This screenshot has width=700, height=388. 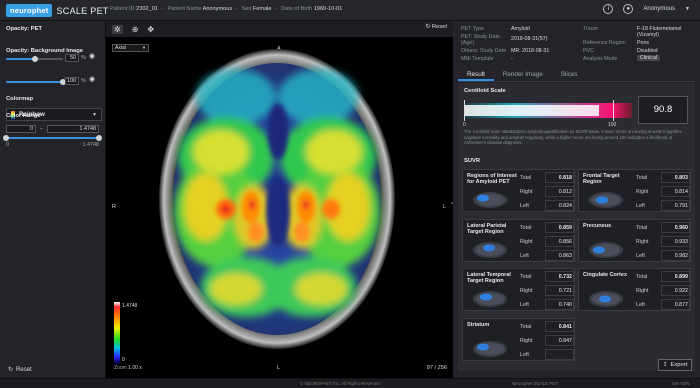 What do you see at coordinates (628, 9) in the screenshot?
I see `user-avatar-icon: ●` at bounding box center [628, 9].